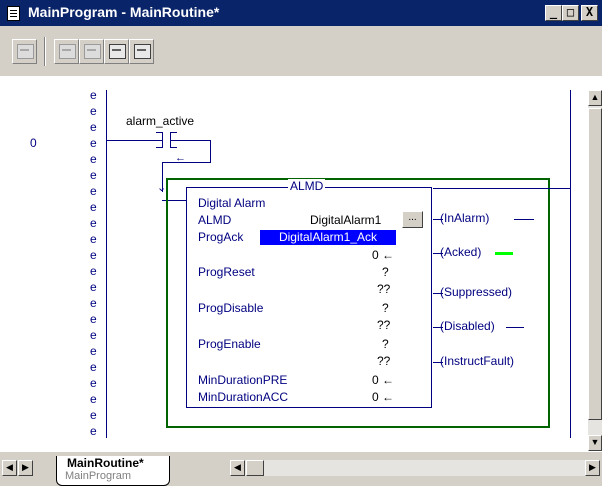 The image size is (602, 486). I want to click on contact-tag-name: alarm_active, so click(160, 121).